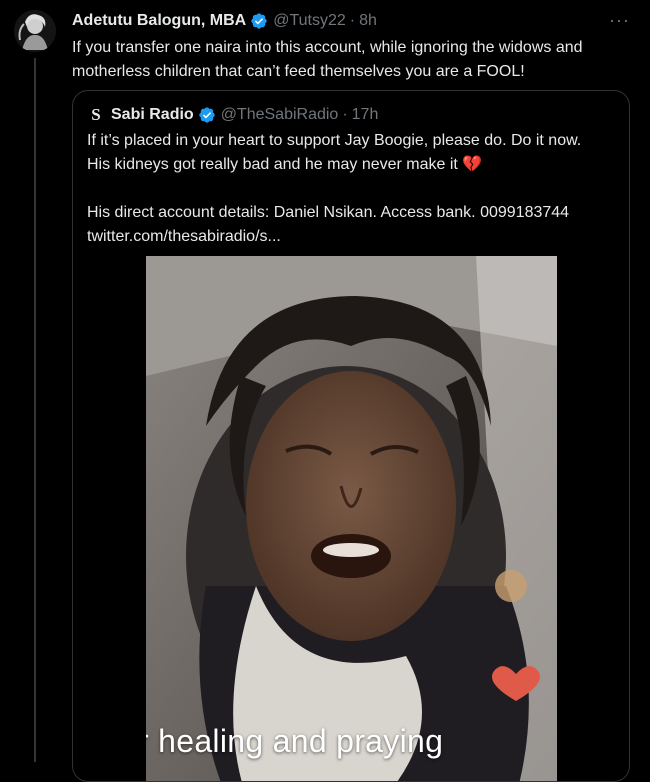  I want to click on quoted-header: S Sabi Radio @TheSabiRadio · 17h, so click(232, 115).